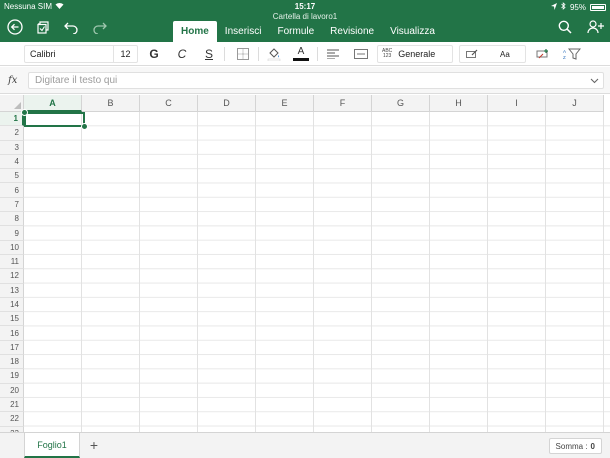 This screenshot has width=610, height=458. Describe the element at coordinates (343, 103) in the screenshot. I see `column-header: F` at that location.